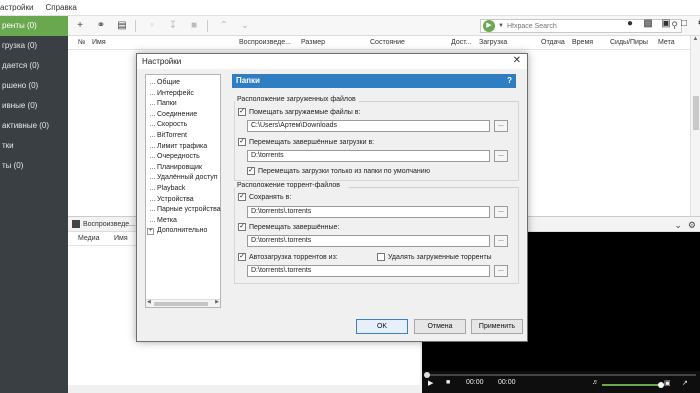 This screenshot has width=700, height=393. Describe the element at coordinates (666, 42) in the screenshot. I see `column-meta: Мета` at that location.